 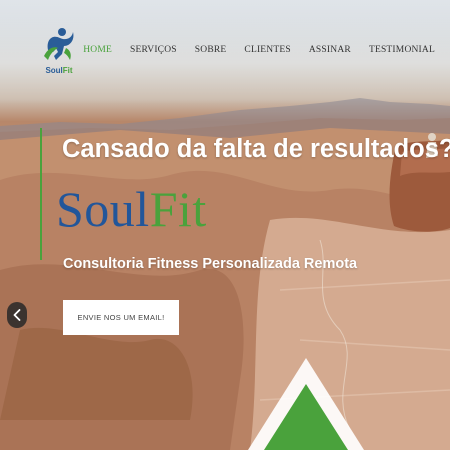 I want to click on decorative-triangle, so click(x=306, y=404).